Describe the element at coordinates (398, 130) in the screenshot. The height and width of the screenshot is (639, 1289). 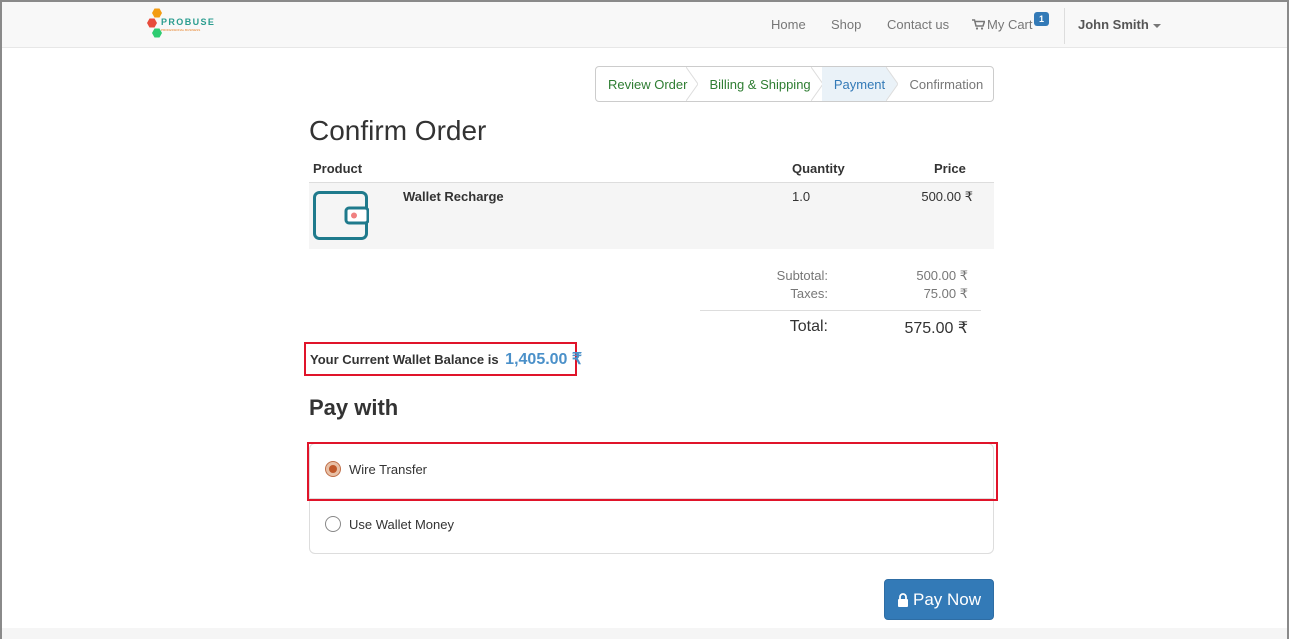
I see `page-title: Confirm Order` at that location.